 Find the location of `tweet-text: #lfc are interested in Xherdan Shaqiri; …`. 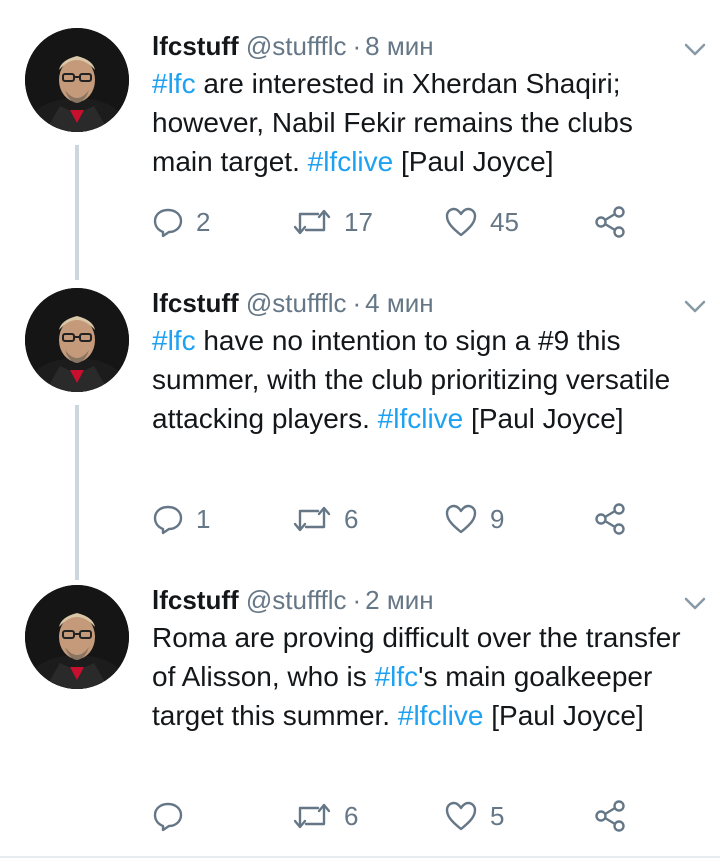

tweet-text: #lfc are interested in Xherdan Shaqiri; … is located at coordinates (426, 122).